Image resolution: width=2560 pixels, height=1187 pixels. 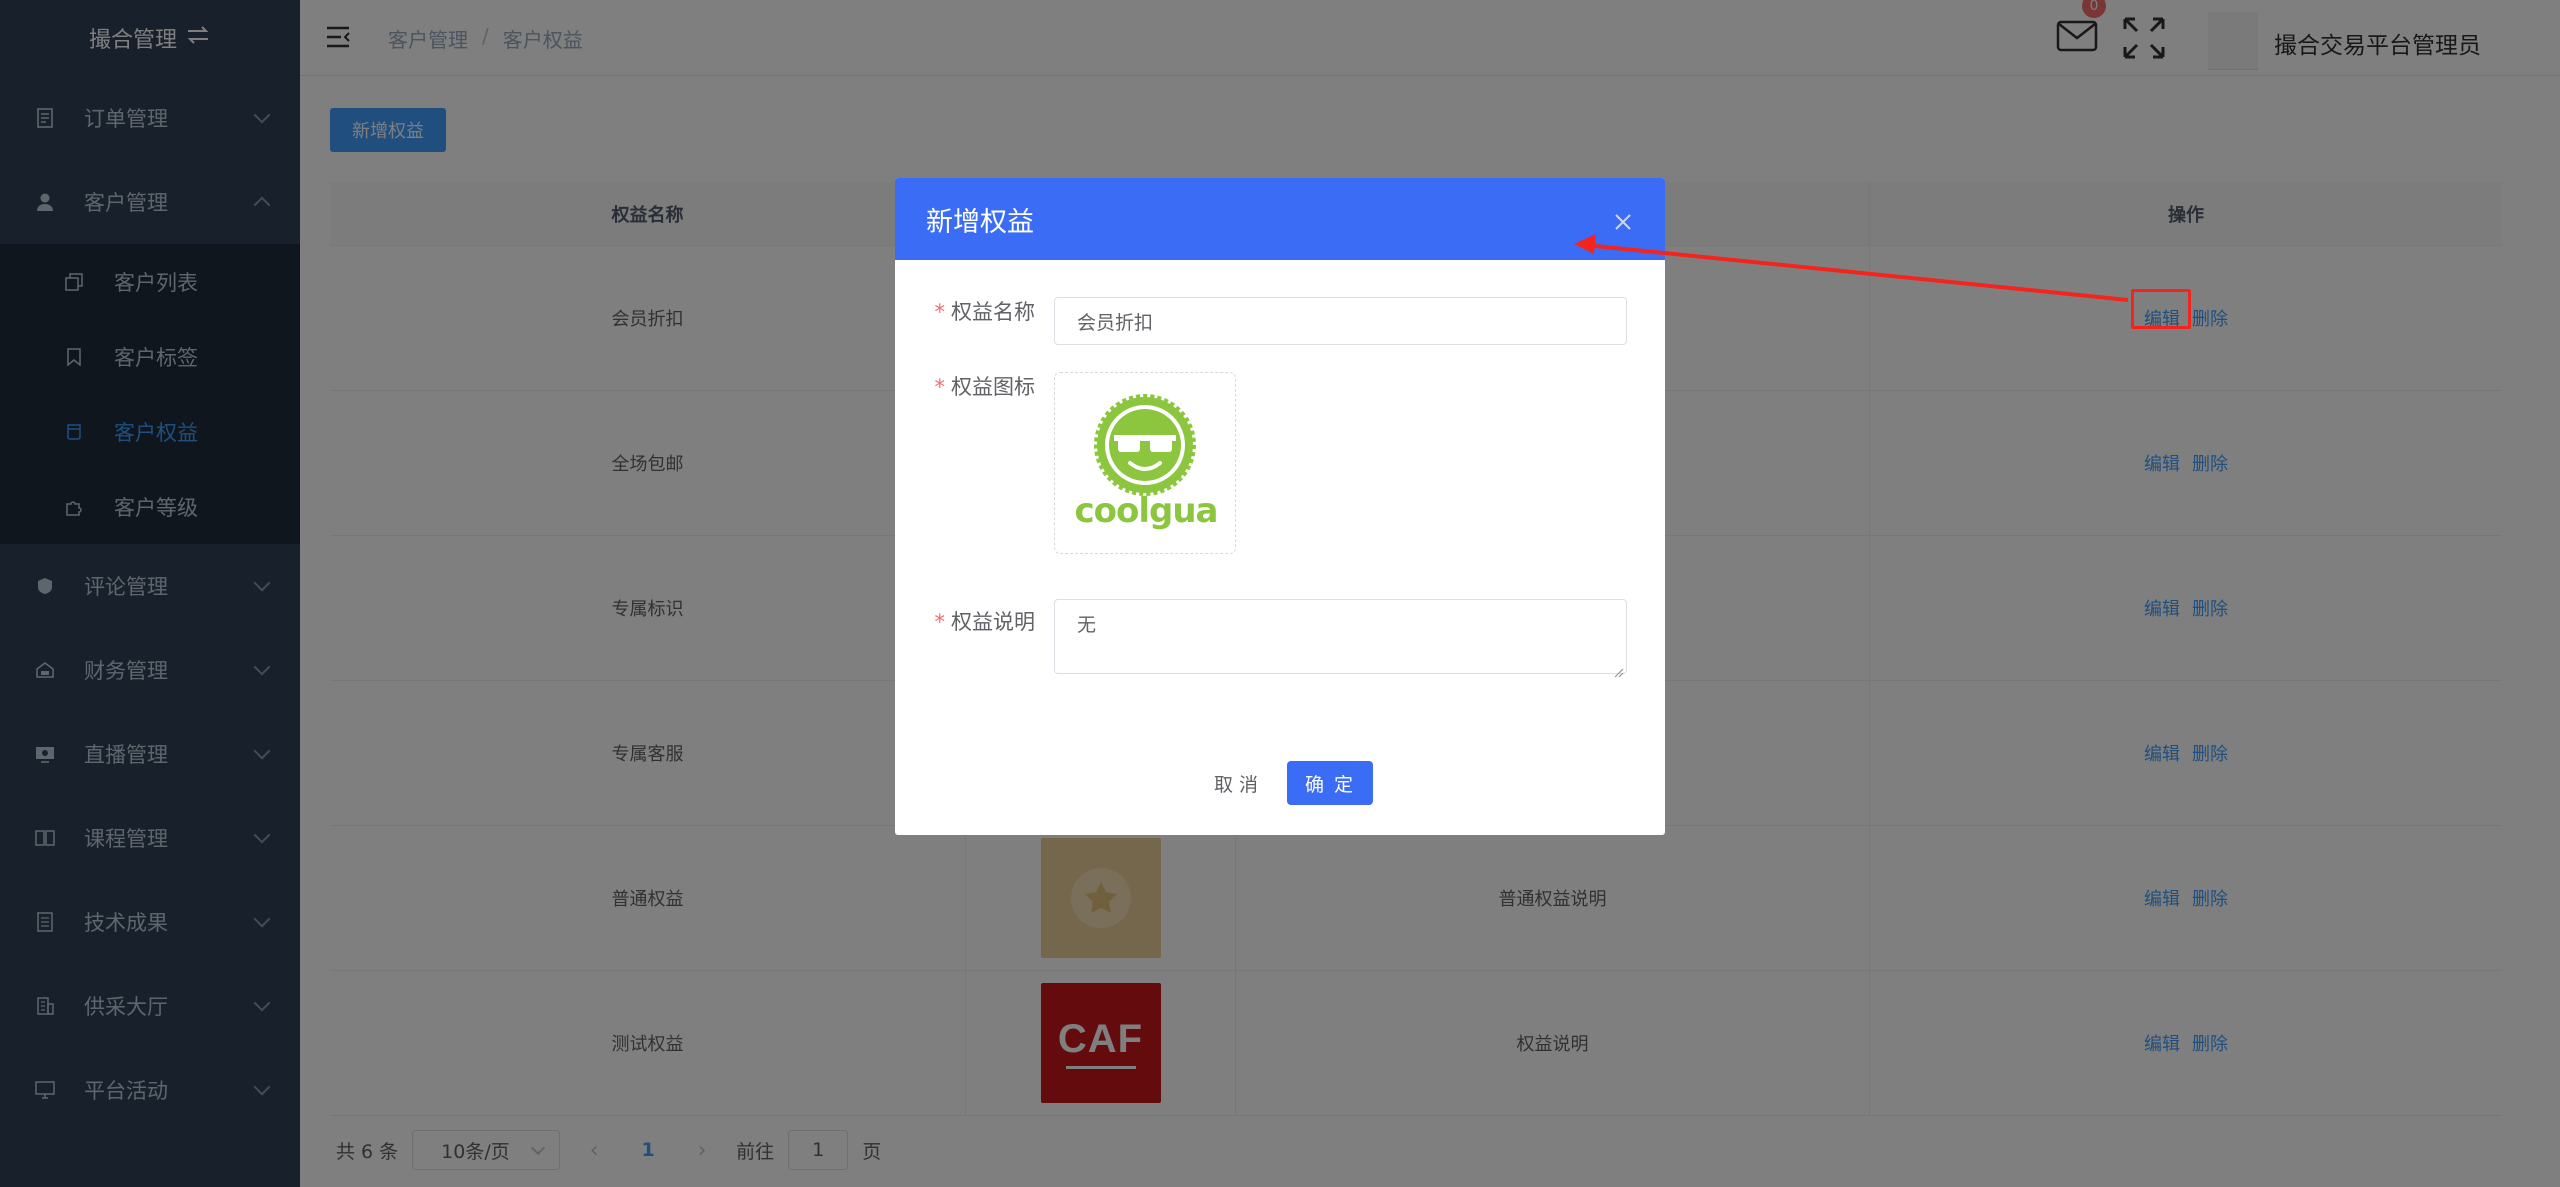 I want to click on form-row-desc: * 权益说明, so click(x=965, y=621).